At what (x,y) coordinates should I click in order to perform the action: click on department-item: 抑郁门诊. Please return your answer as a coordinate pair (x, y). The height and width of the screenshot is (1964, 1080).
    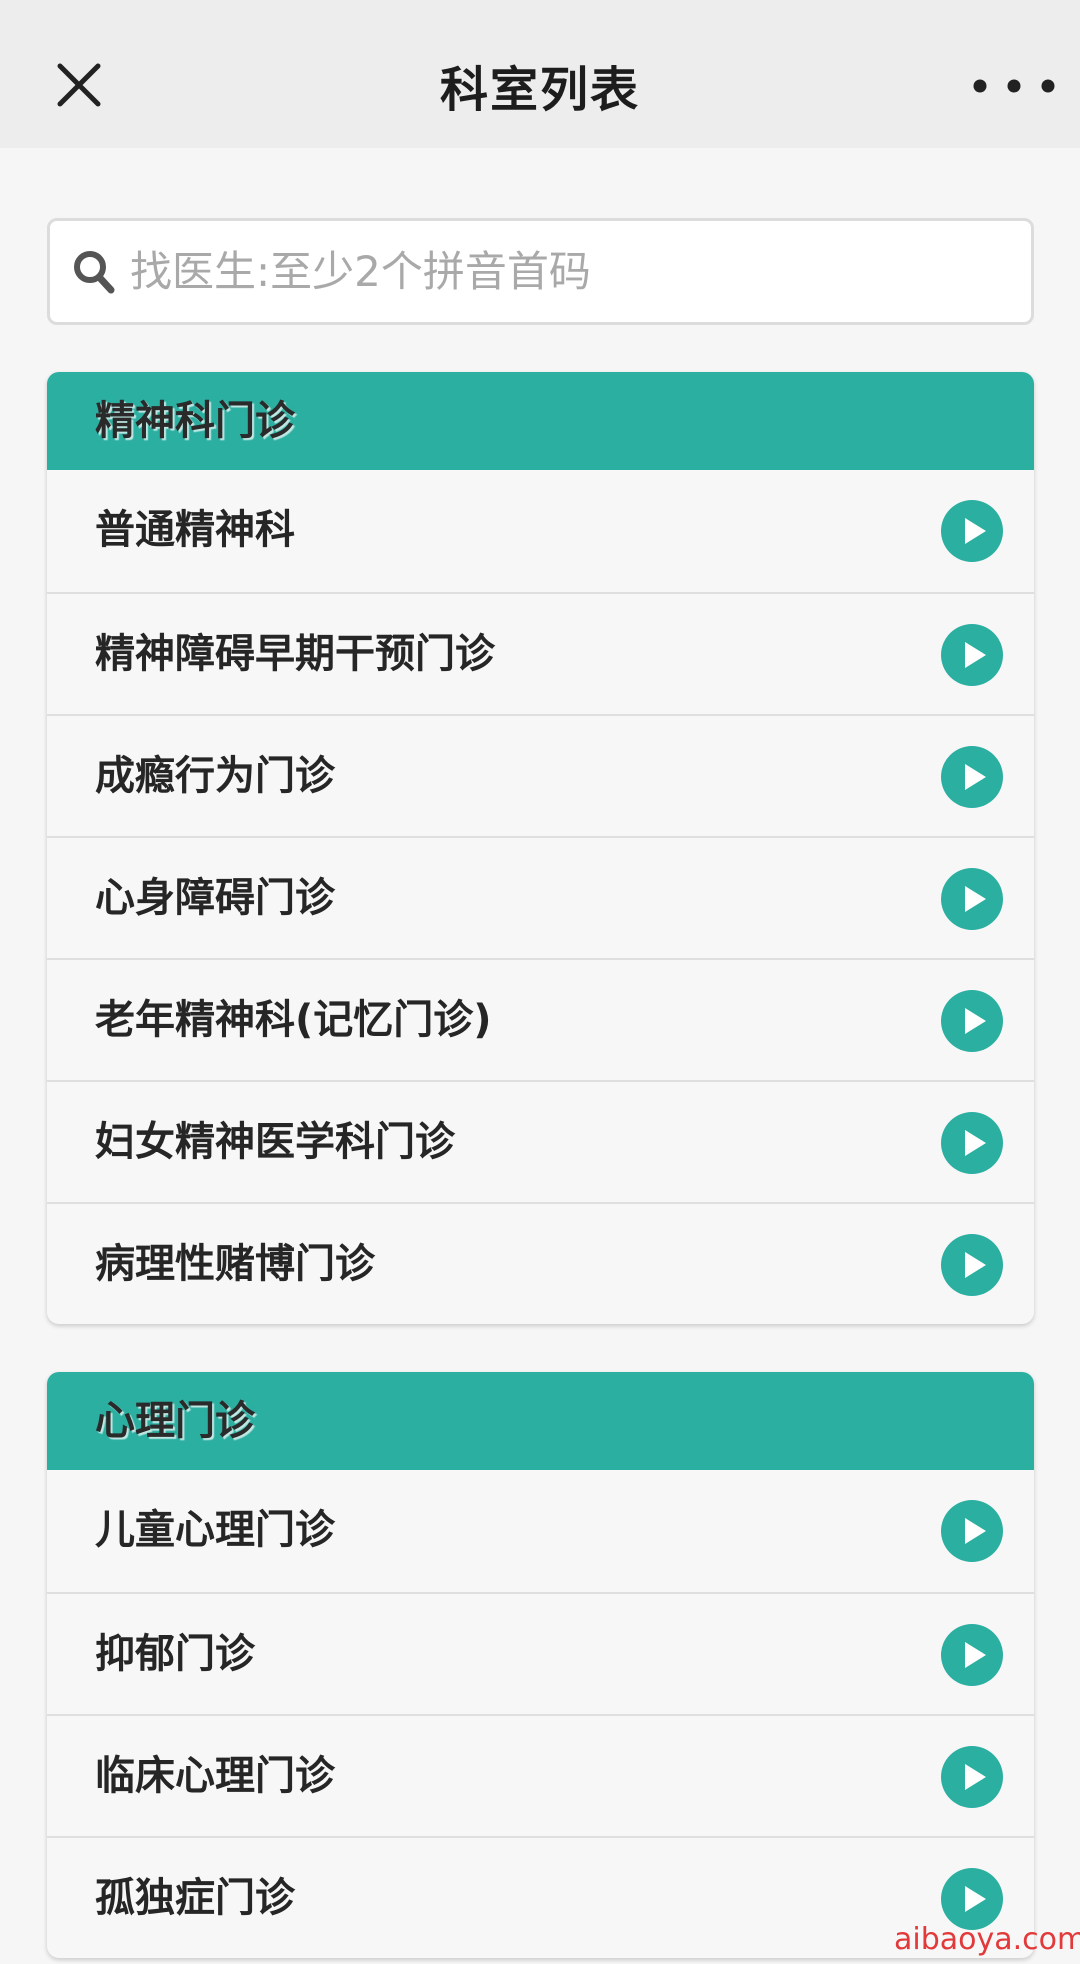
    Looking at the image, I should click on (540, 1653).